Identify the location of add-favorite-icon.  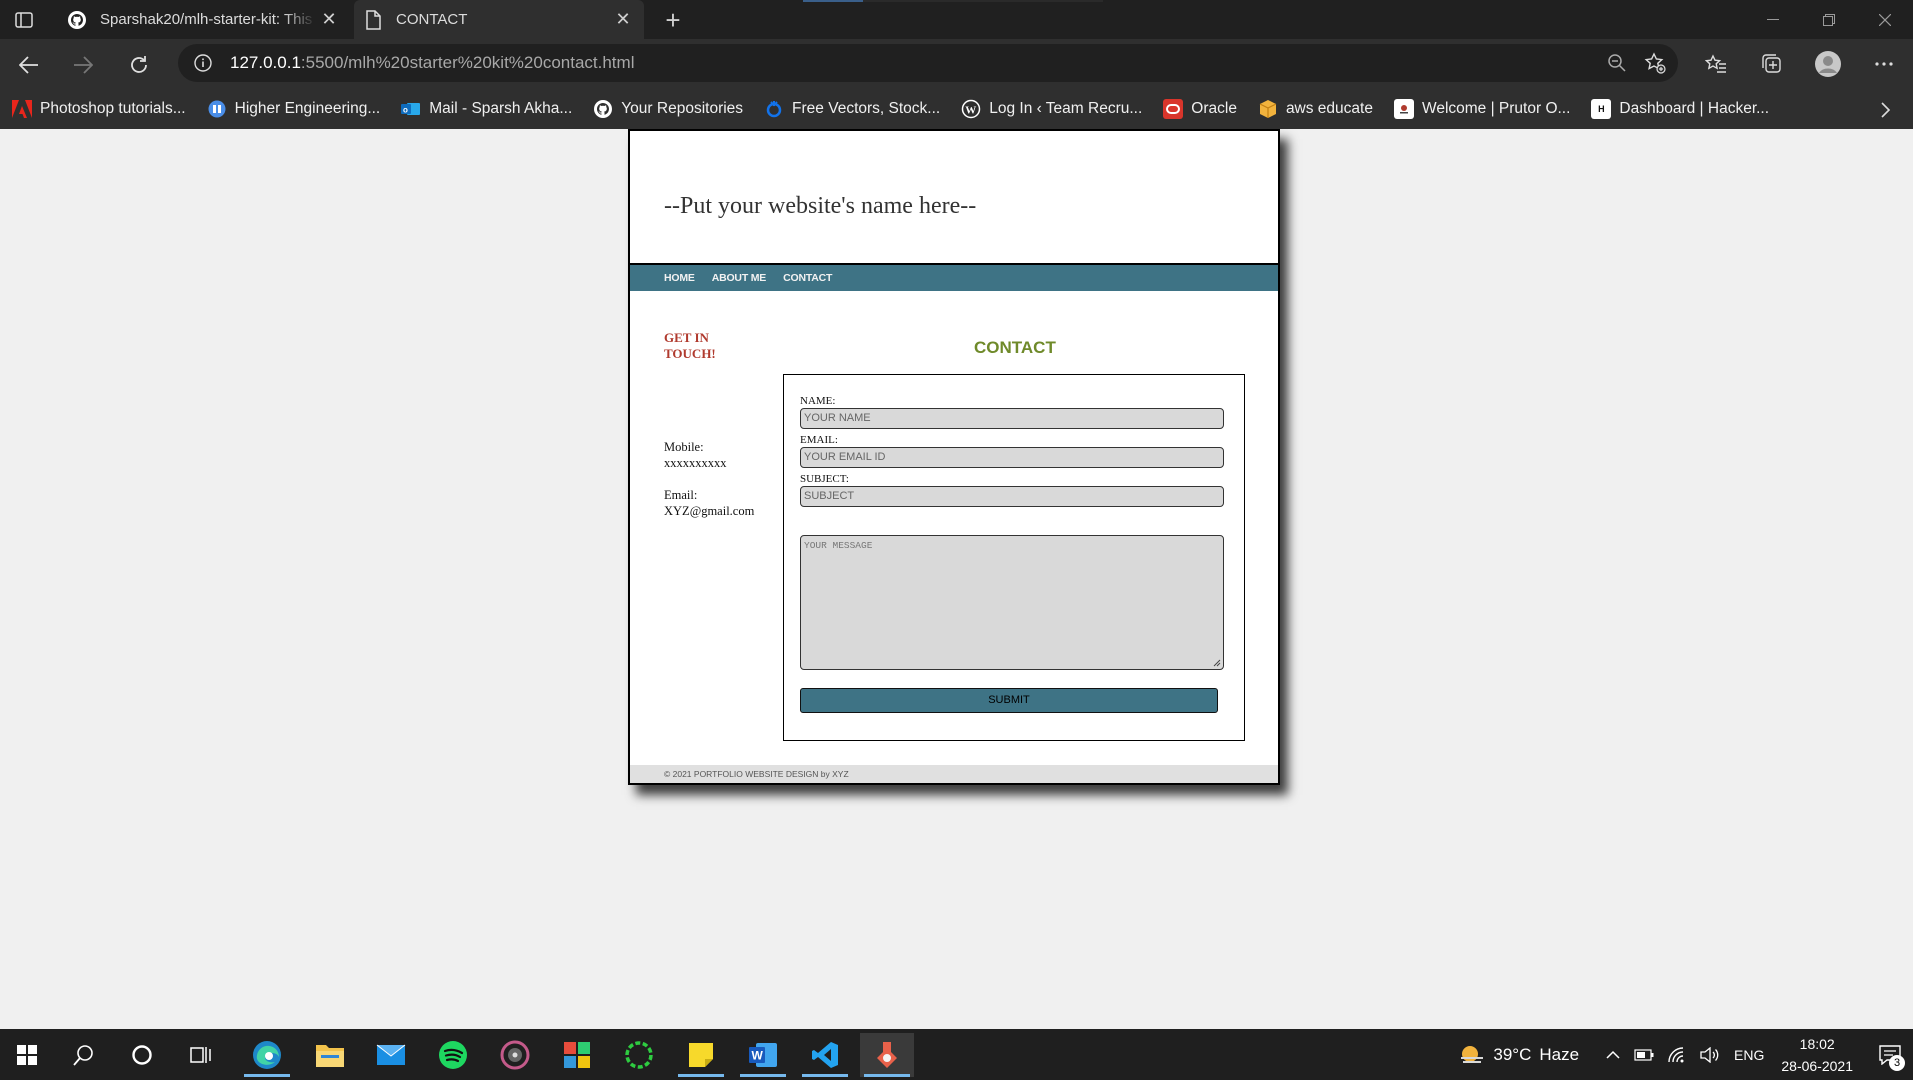
(1655, 63).